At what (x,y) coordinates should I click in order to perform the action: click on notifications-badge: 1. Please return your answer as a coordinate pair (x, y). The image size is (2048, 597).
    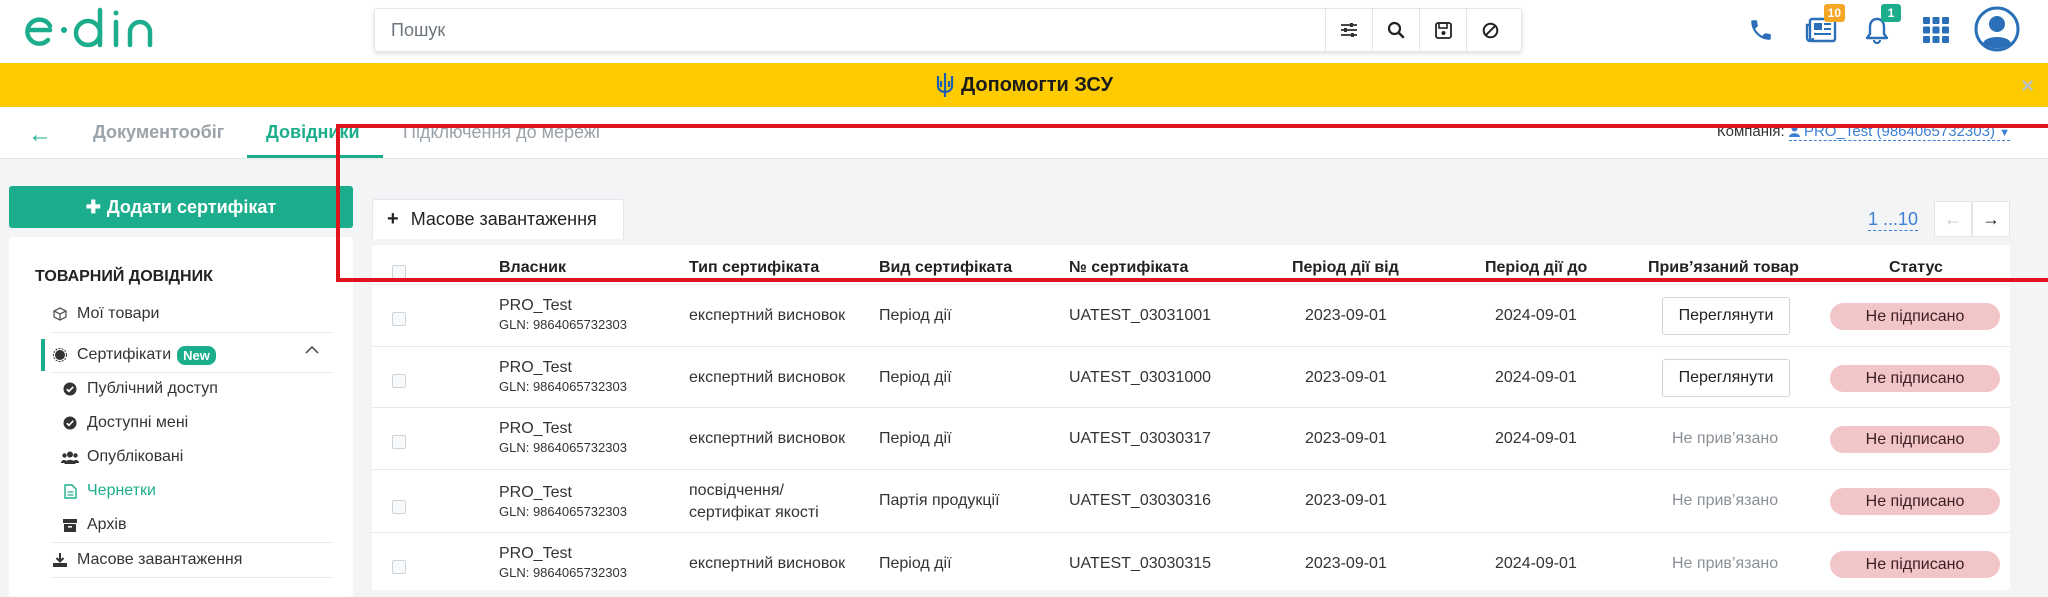
    Looking at the image, I should click on (1891, 13).